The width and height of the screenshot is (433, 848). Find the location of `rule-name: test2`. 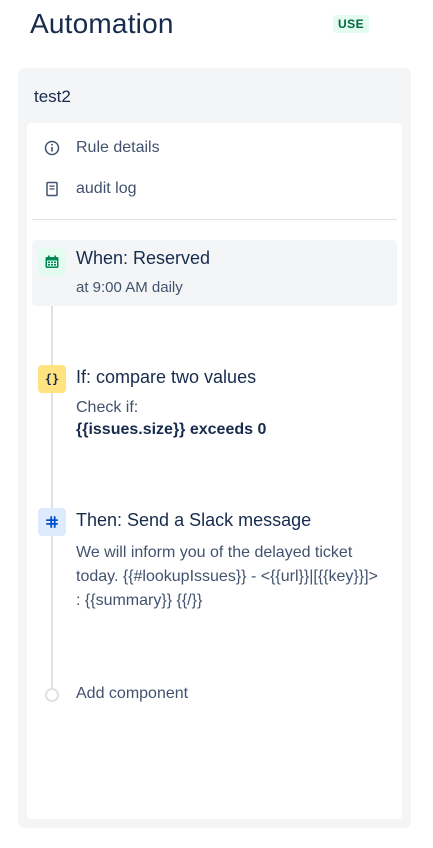

rule-name: test2 is located at coordinates (52, 96).